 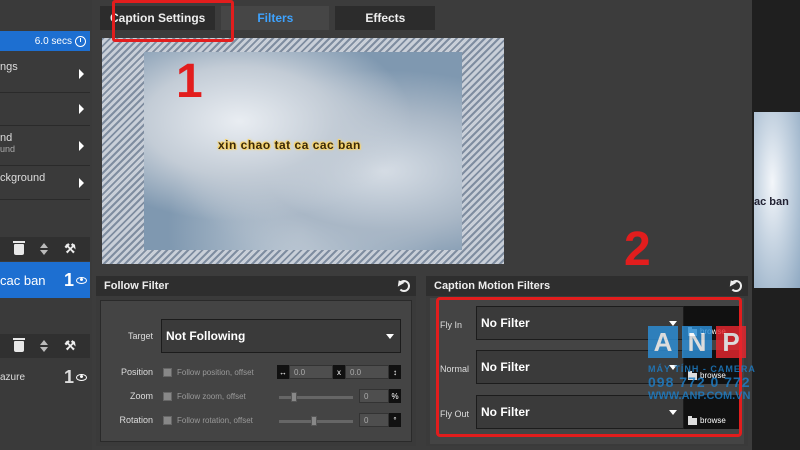 What do you see at coordinates (281, 336) in the screenshot?
I see `target-dropdown: Not Following` at bounding box center [281, 336].